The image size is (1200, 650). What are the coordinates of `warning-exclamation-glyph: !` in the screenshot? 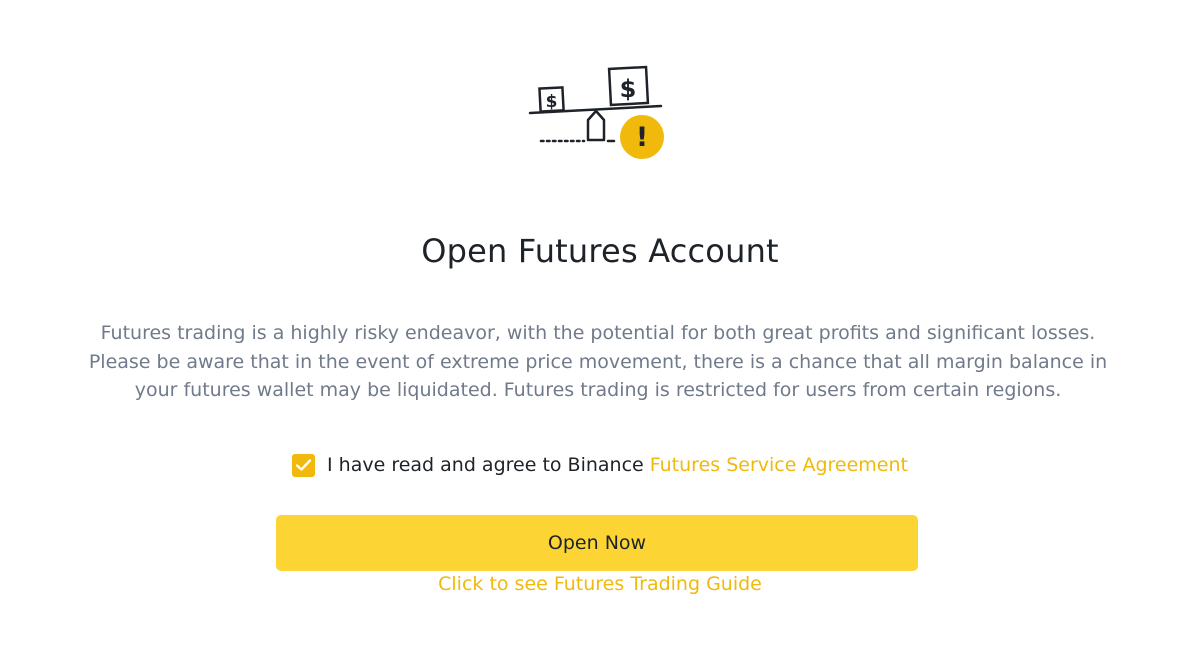 It's located at (642, 137).